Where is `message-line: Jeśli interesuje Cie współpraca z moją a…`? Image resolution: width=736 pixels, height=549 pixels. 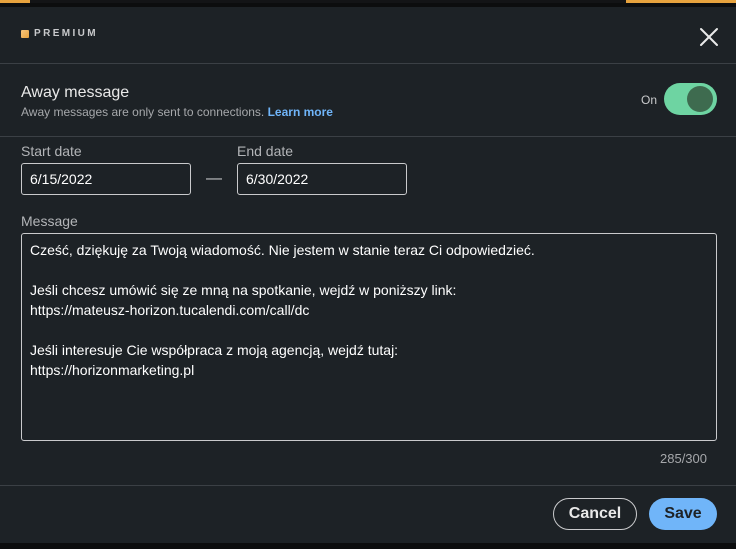 message-line: Jeśli interesuje Cie współpraca z moją a… is located at coordinates (214, 350).